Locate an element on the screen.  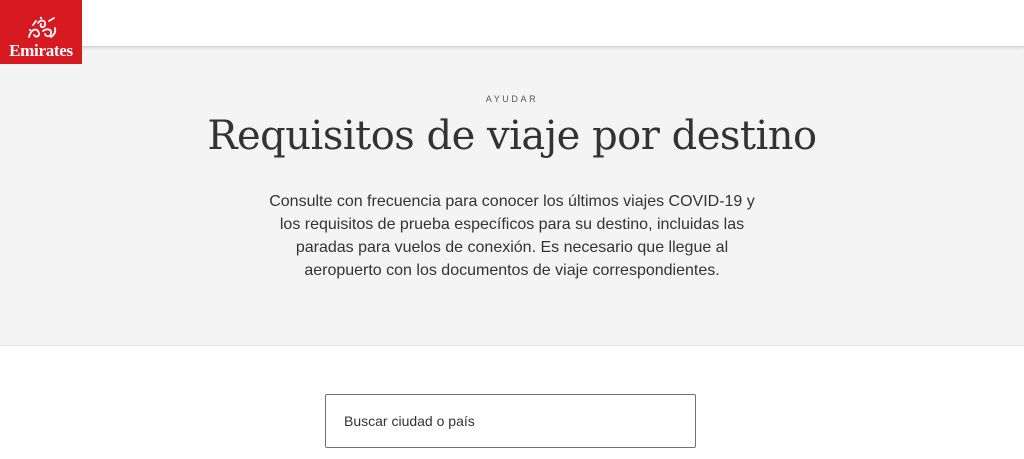
logo-wordmark: Emirates is located at coordinates (41, 50).